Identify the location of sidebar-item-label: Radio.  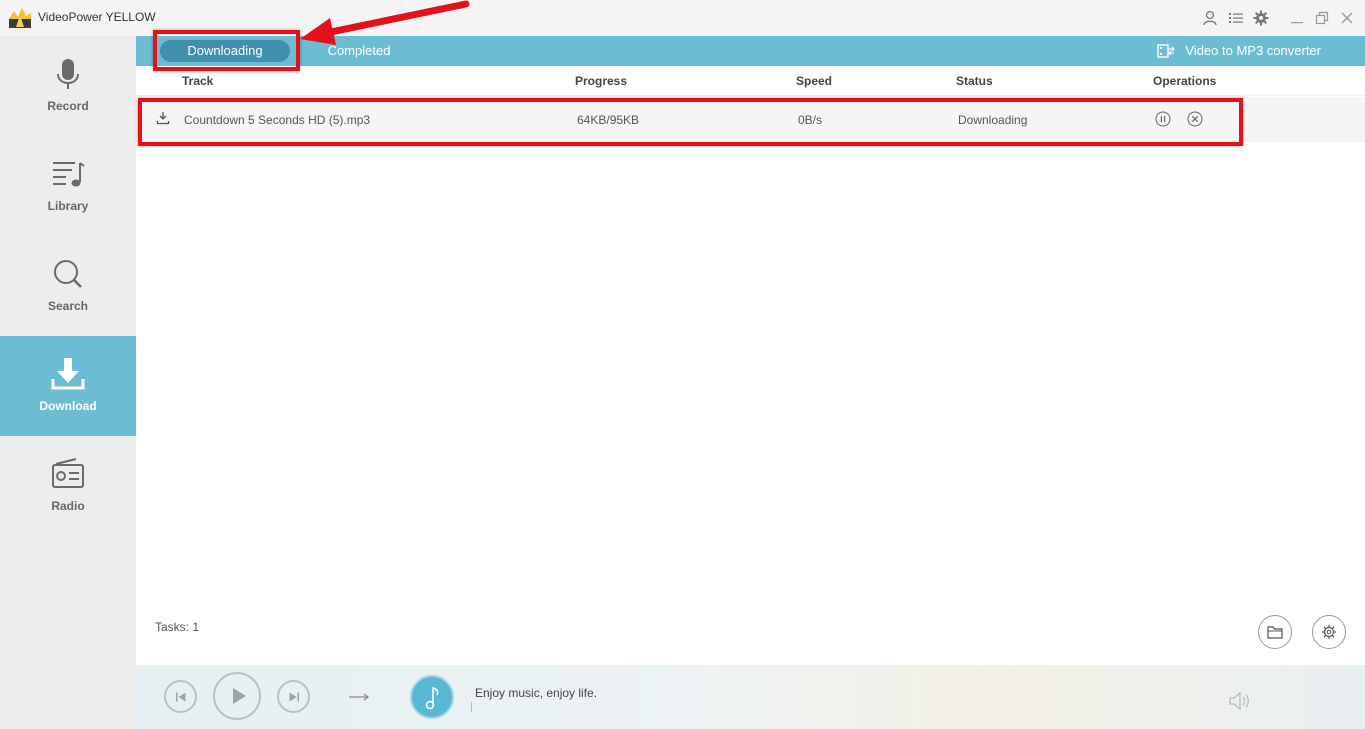
(68, 506).